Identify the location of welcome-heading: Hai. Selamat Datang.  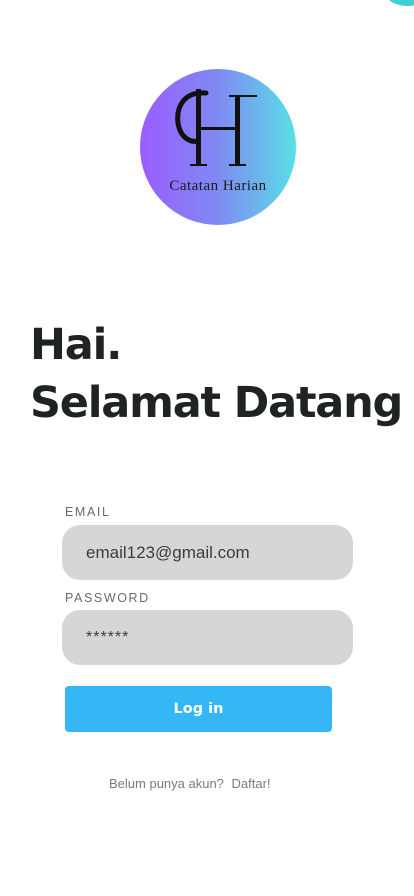
(216, 374).